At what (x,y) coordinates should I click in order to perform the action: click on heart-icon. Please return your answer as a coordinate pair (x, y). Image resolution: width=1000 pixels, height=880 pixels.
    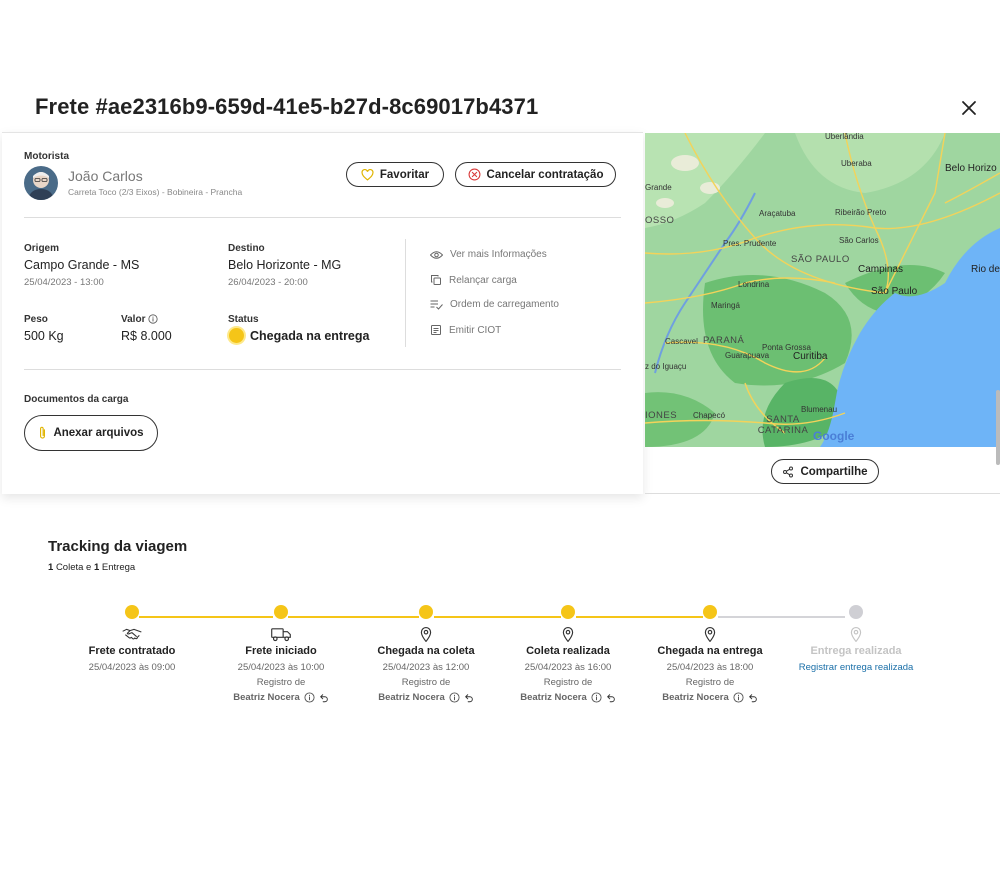
    Looking at the image, I should click on (367, 174).